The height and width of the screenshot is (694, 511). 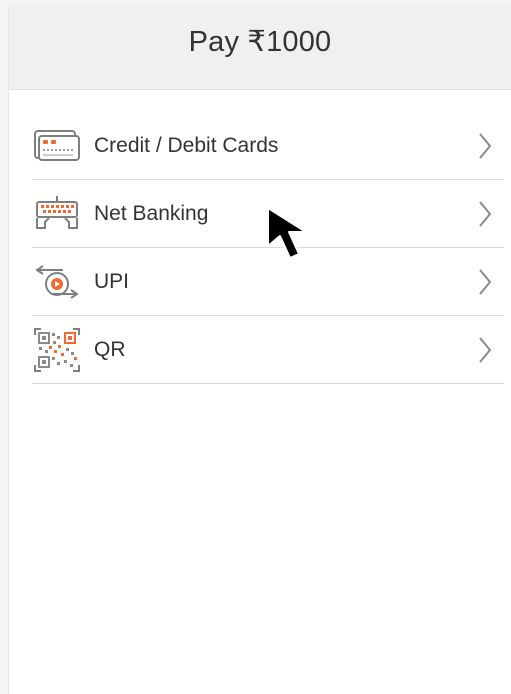 I want to click on method-label: Net Banking, so click(x=151, y=213).